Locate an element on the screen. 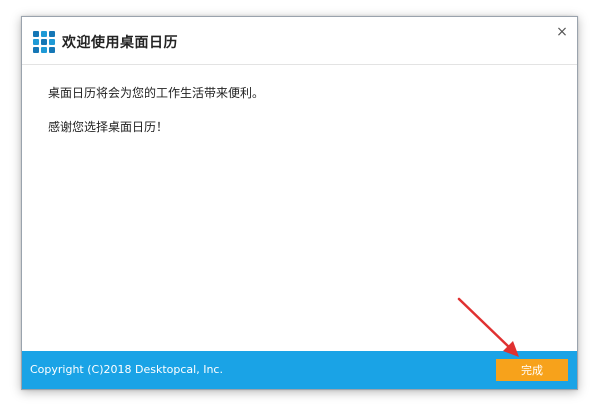 The height and width of the screenshot is (420, 600). dialog-title: 欢迎使用桌面日历 is located at coordinates (120, 43).